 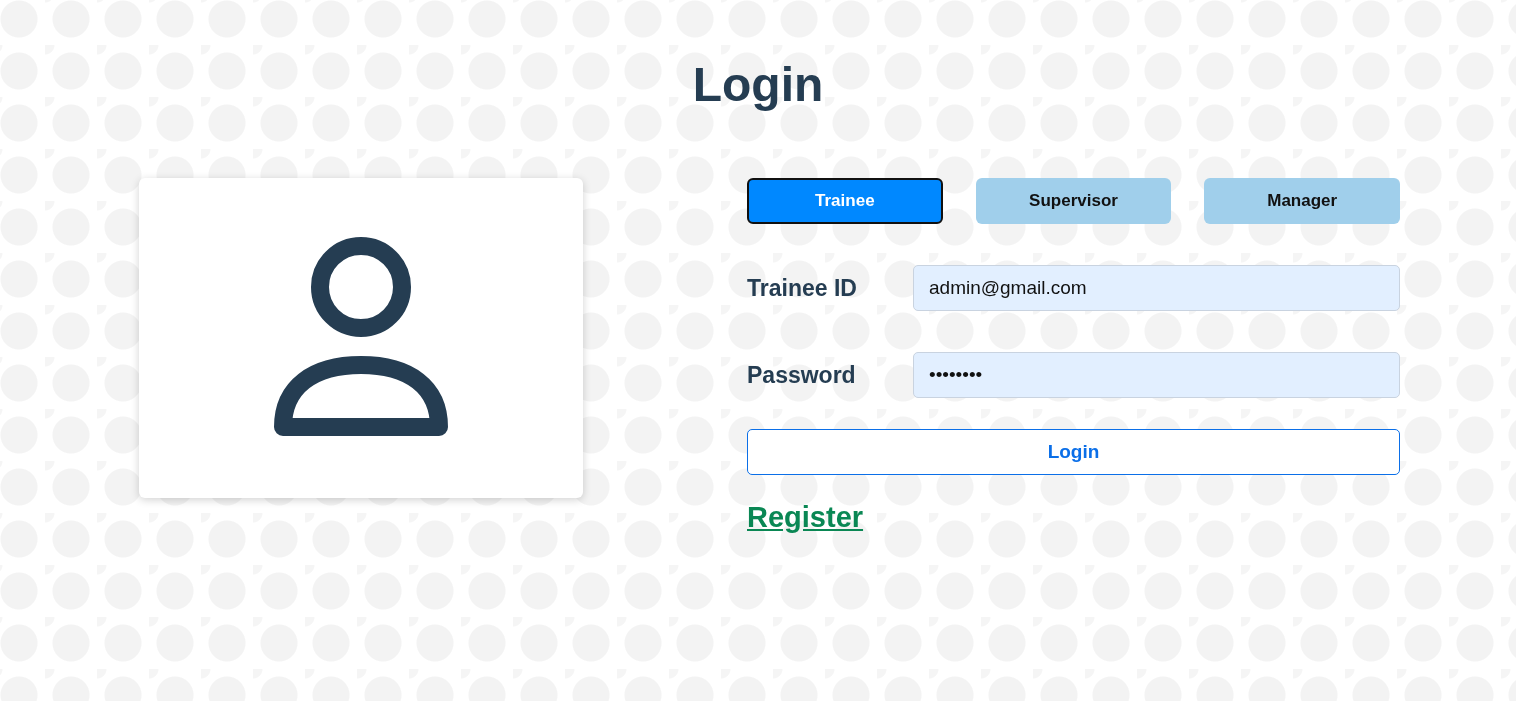 I want to click on login-button: Login, so click(x=1073, y=452).